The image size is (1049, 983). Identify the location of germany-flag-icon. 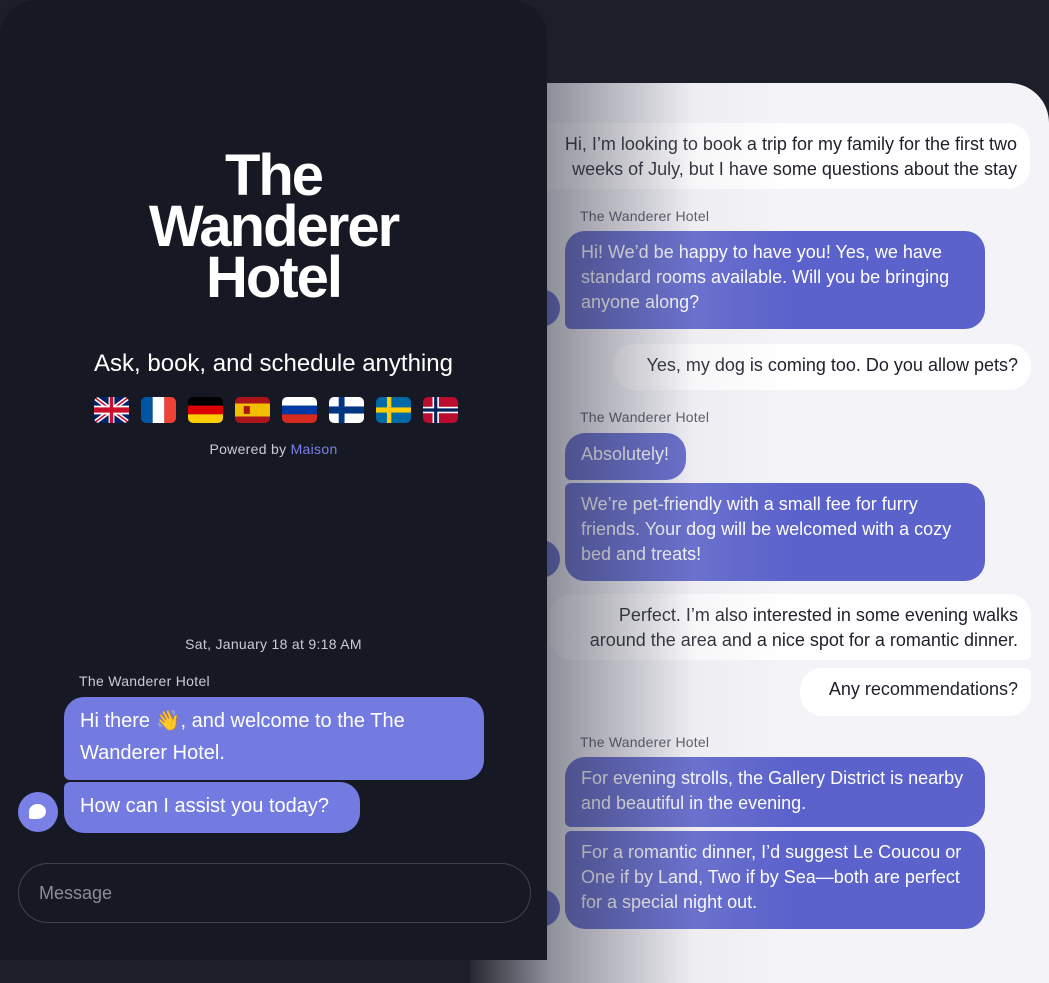
(205, 410).